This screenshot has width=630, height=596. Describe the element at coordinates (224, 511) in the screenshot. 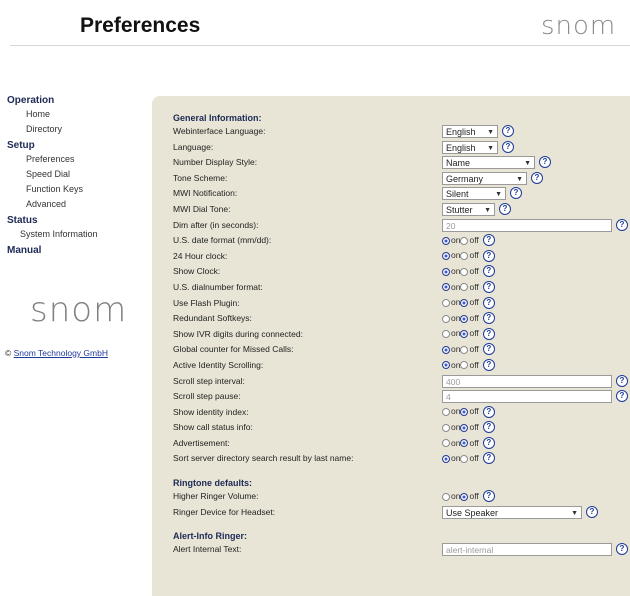

I see `setting-label: Ringer Device for Headset:` at that location.